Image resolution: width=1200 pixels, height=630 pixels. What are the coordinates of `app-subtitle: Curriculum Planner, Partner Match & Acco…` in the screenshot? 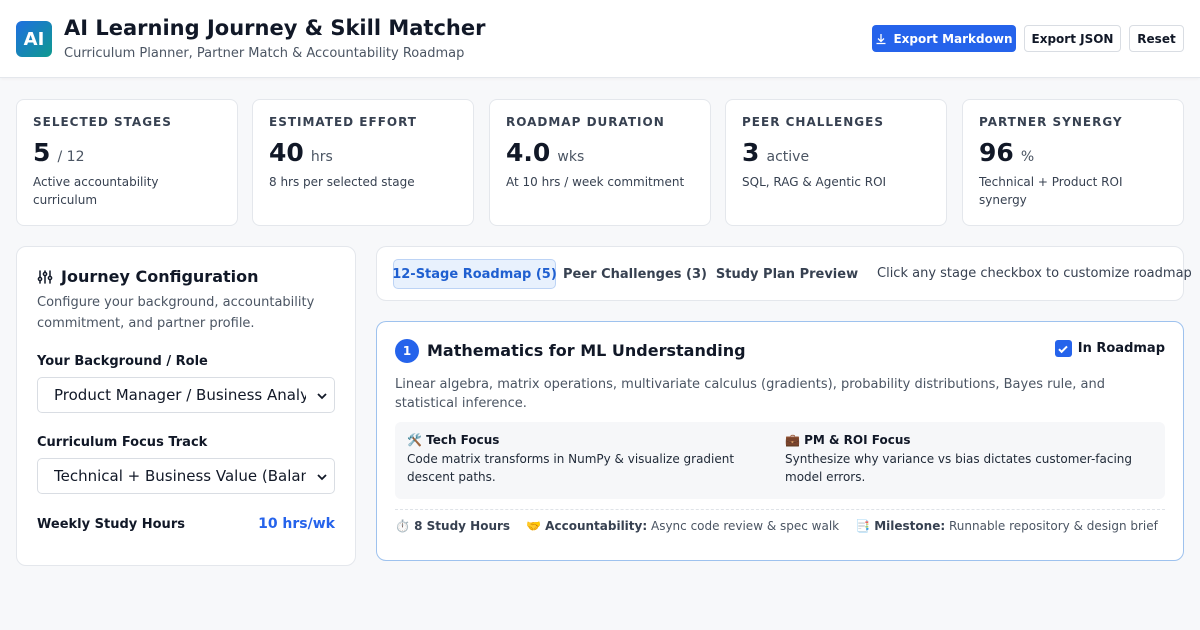 It's located at (264, 53).